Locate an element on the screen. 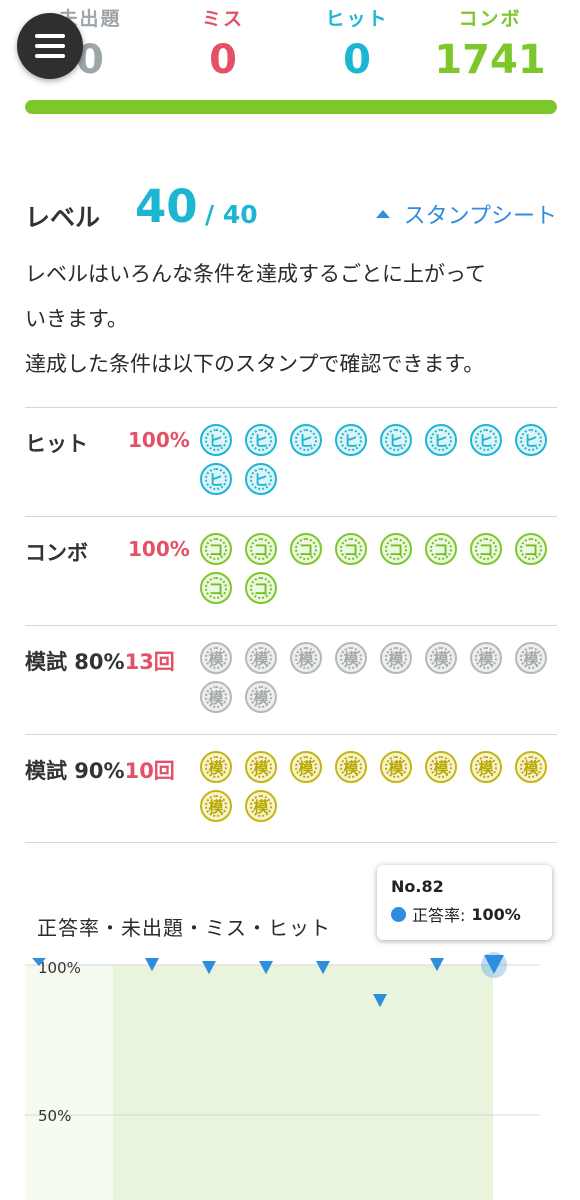  stamp-row-mock90: 模試 90%10回 模模模模模模模模模模 is located at coordinates (291, 788).